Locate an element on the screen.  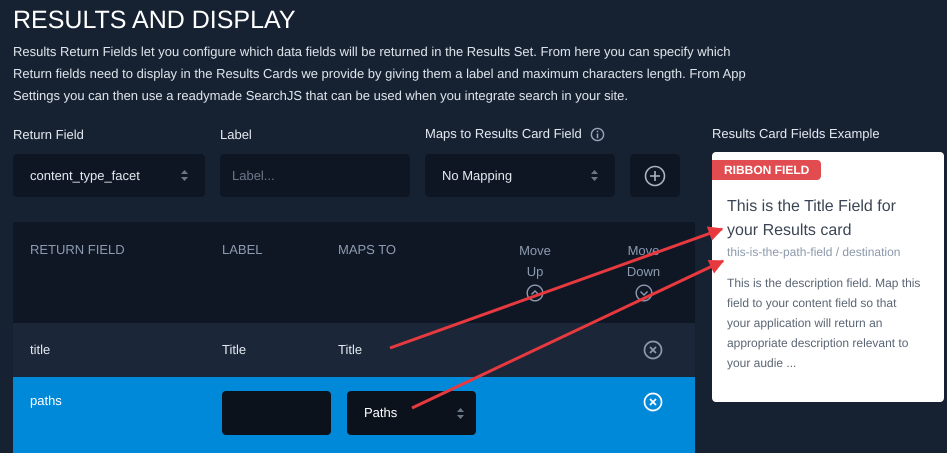
add-button is located at coordinates (655, 175).